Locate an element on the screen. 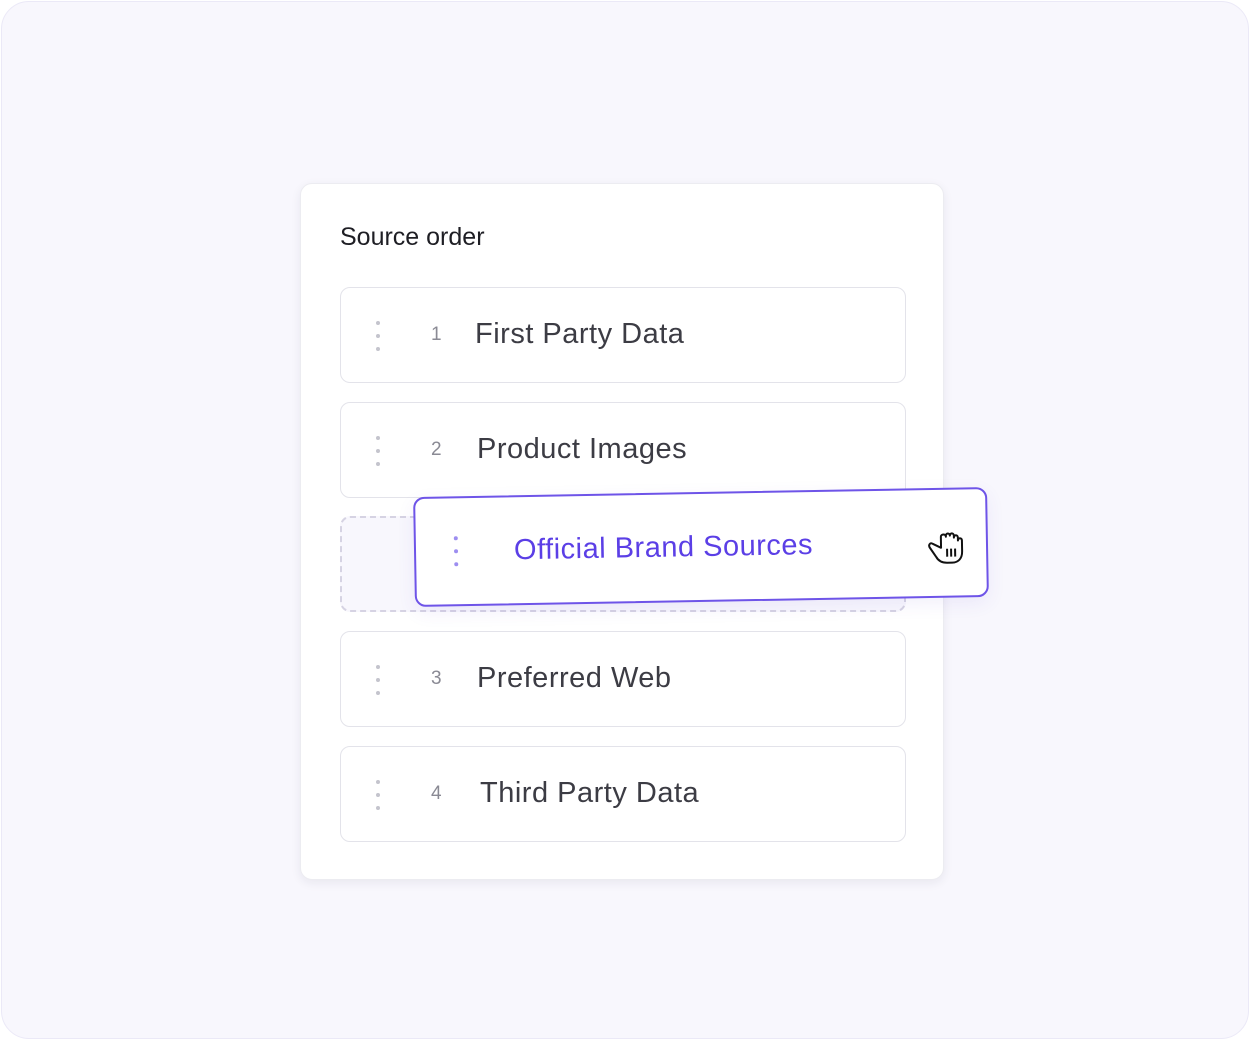 The image size is (1250, 1040). source-row: 1 First Party Data is located at coordinates (623, 335).